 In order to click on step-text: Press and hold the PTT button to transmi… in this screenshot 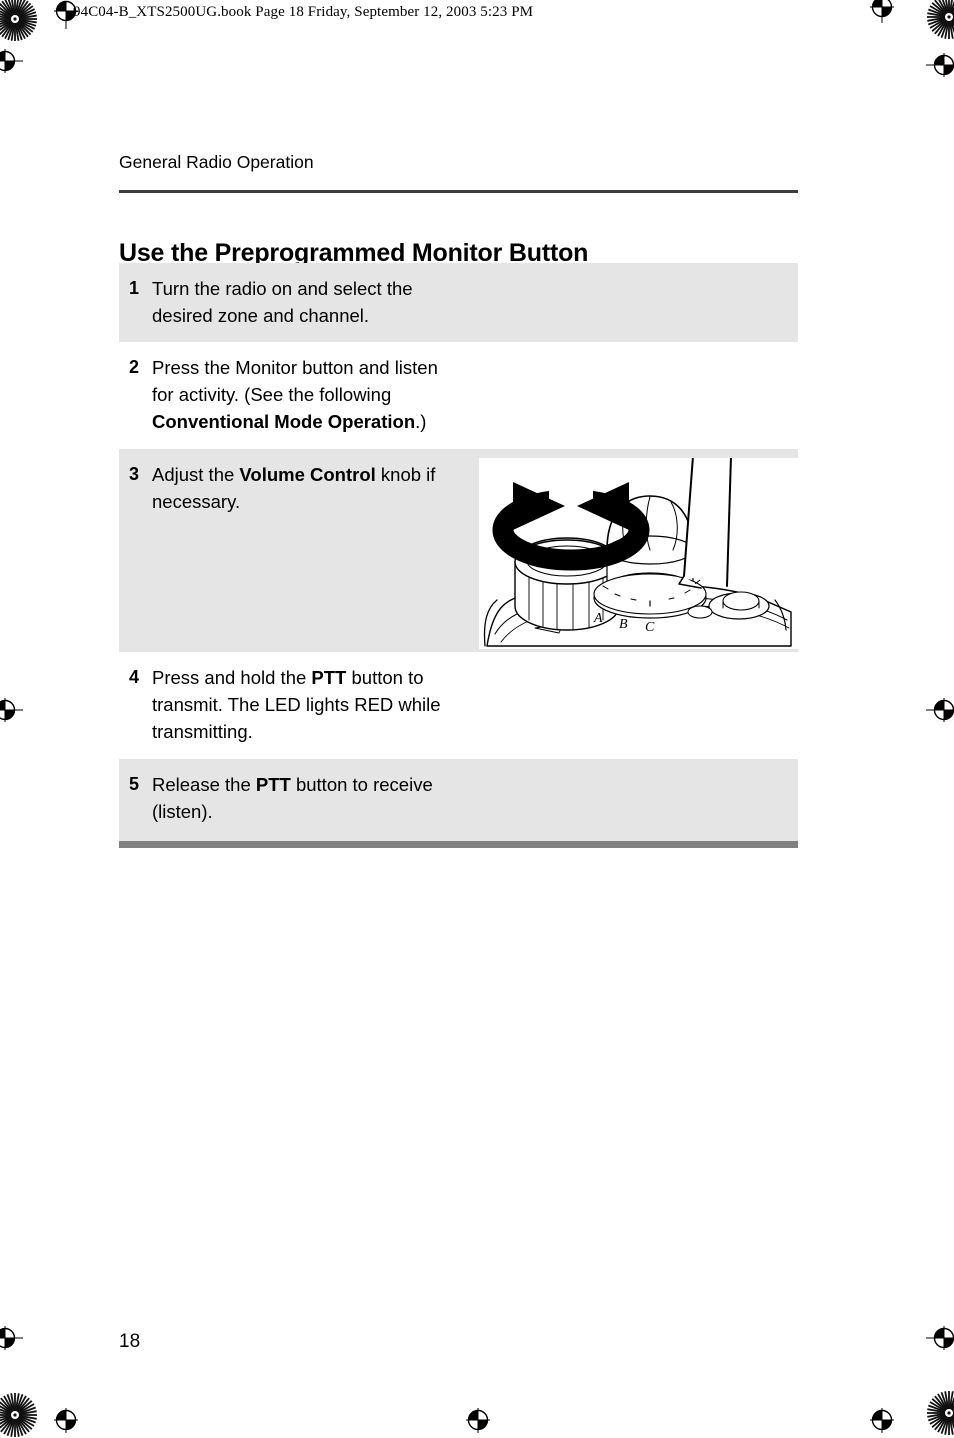, I will do `click(296, 704)`.